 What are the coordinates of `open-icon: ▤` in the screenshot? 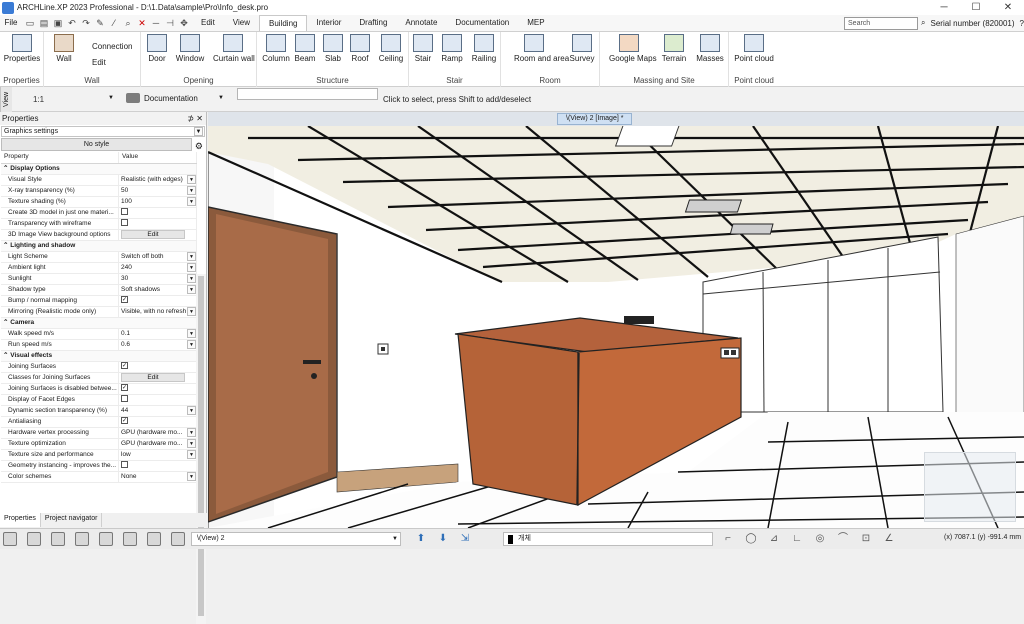 It's located at (44, 23).